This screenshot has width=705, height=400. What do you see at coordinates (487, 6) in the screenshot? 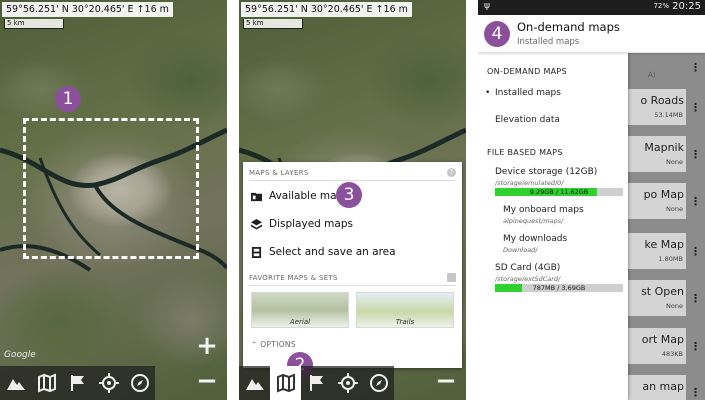
I see `usb-icon: ψ` at bounding box center [487, 6].